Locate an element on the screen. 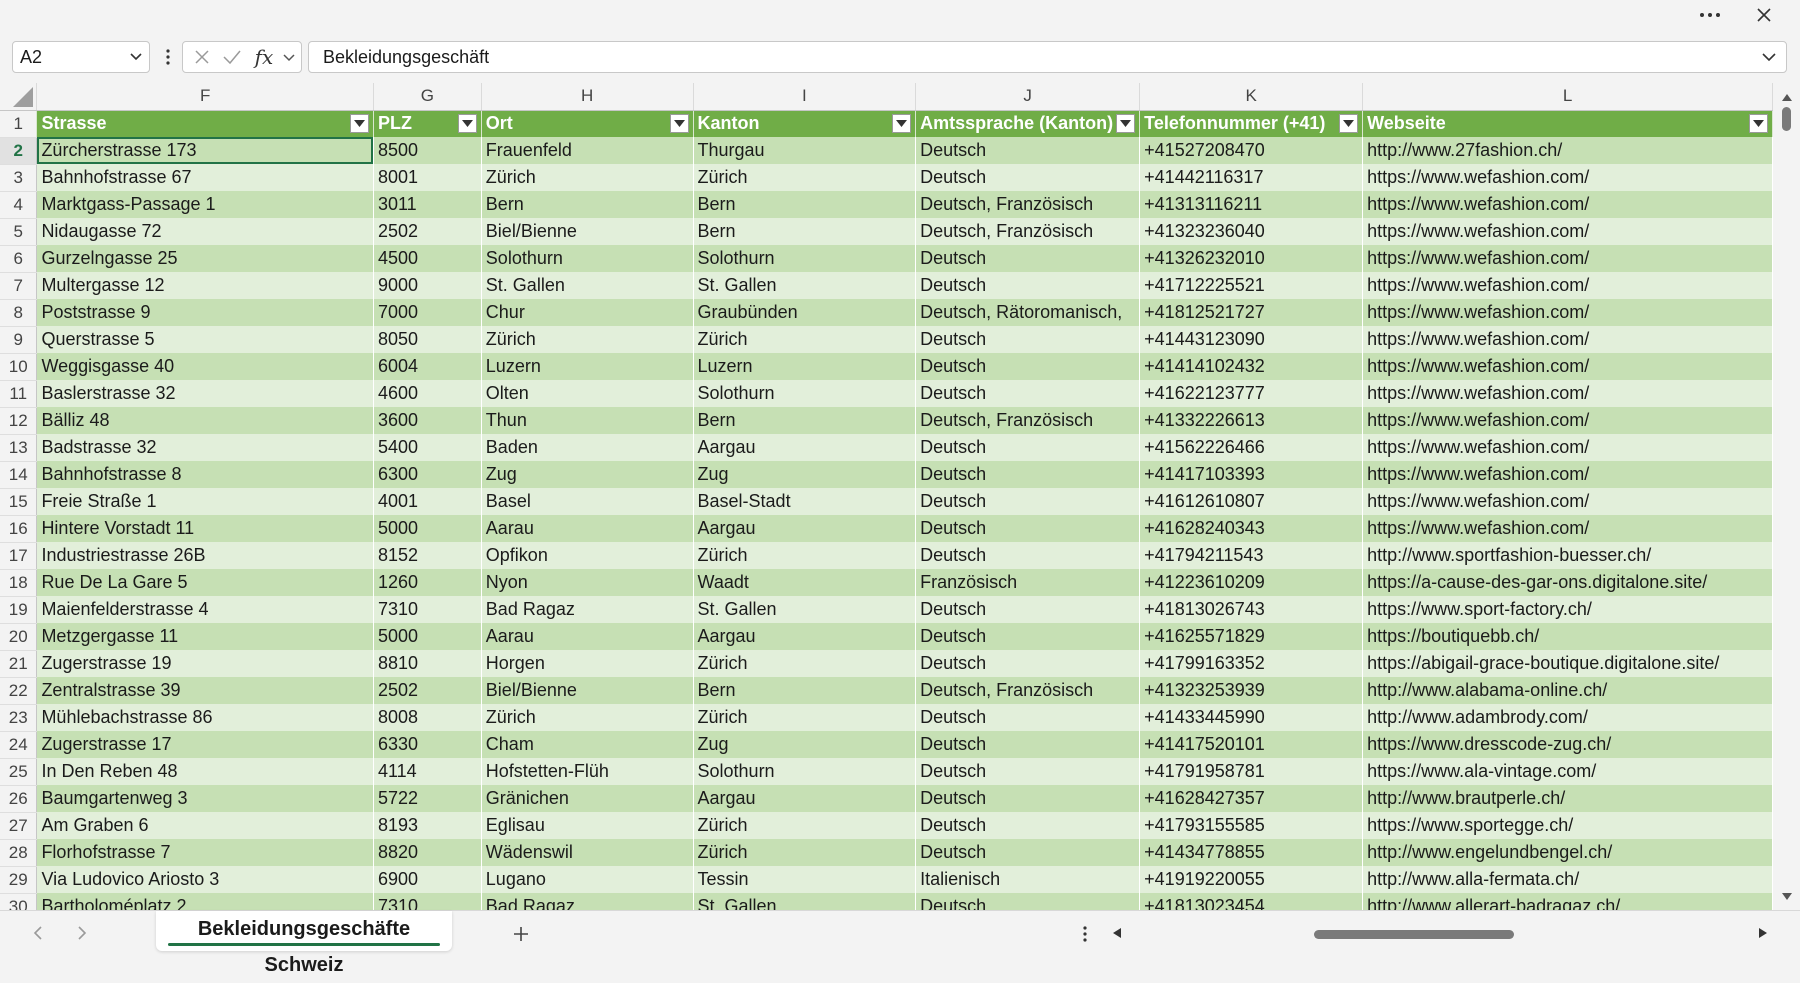 This screenshot has width=1800, height=983. table-cell: 8008 is located at coordinates (427, 717).